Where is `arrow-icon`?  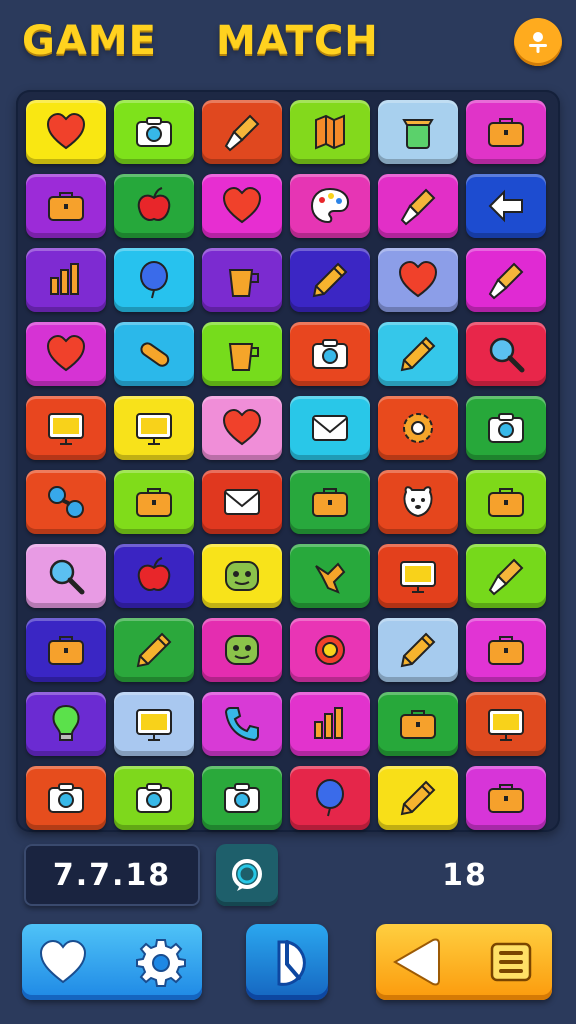 arrow-icon is located at coordinates (505, 206).